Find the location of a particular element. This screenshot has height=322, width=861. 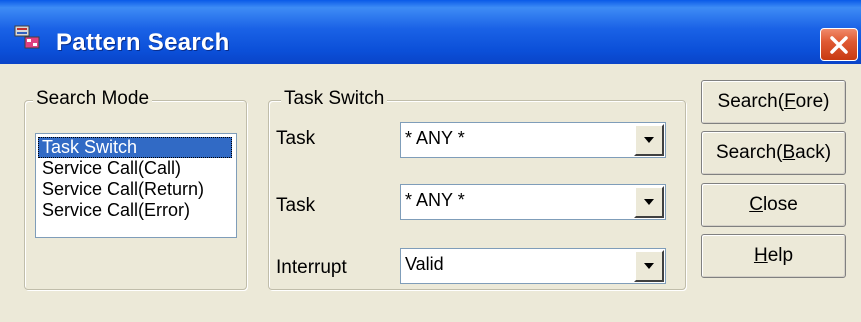

task-combo-1-value: * ANY * is located at coordinates (435, 138).